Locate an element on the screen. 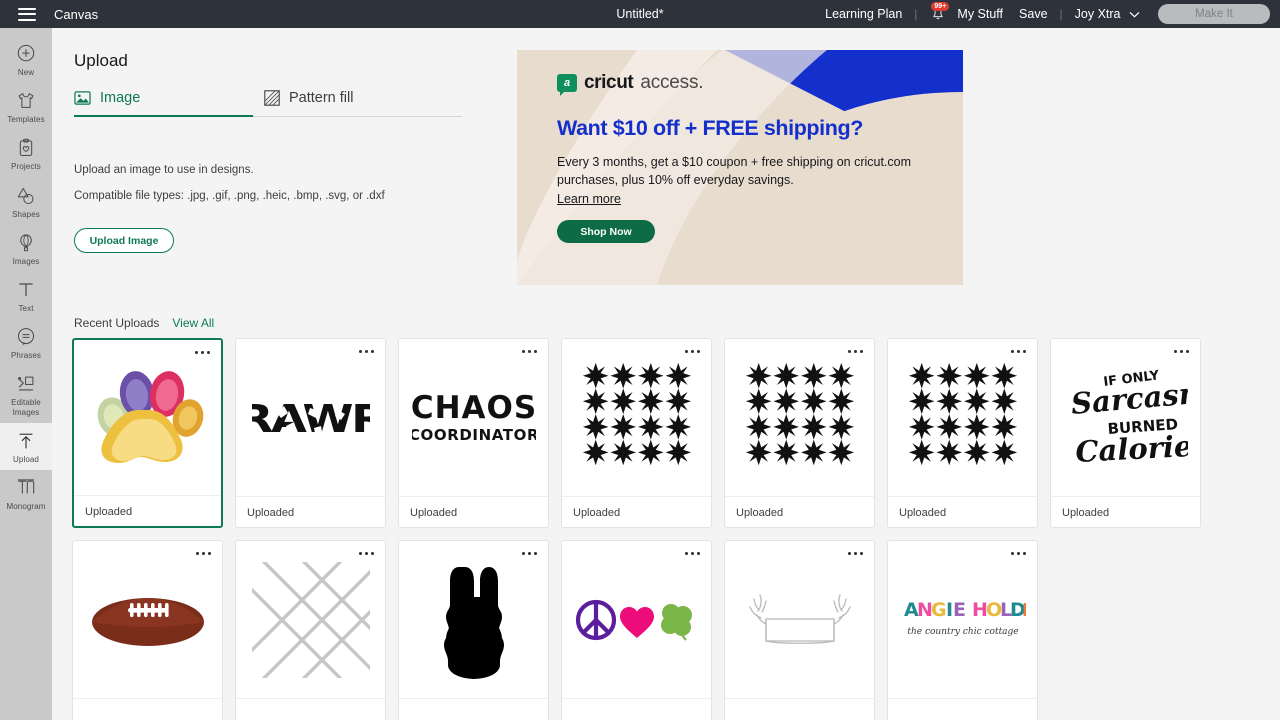  upload-image-button: Upload Image is located at coordinates (124, 240).